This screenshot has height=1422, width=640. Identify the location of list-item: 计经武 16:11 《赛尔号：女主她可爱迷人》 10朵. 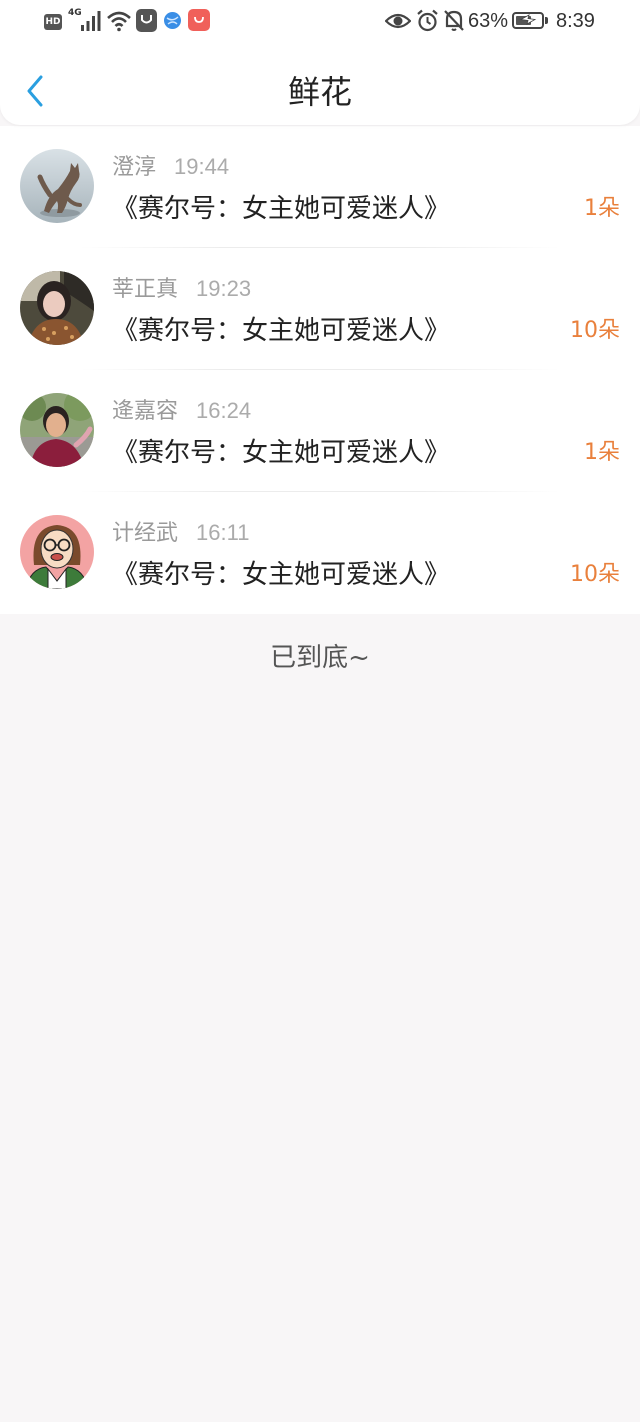
(320, 553).